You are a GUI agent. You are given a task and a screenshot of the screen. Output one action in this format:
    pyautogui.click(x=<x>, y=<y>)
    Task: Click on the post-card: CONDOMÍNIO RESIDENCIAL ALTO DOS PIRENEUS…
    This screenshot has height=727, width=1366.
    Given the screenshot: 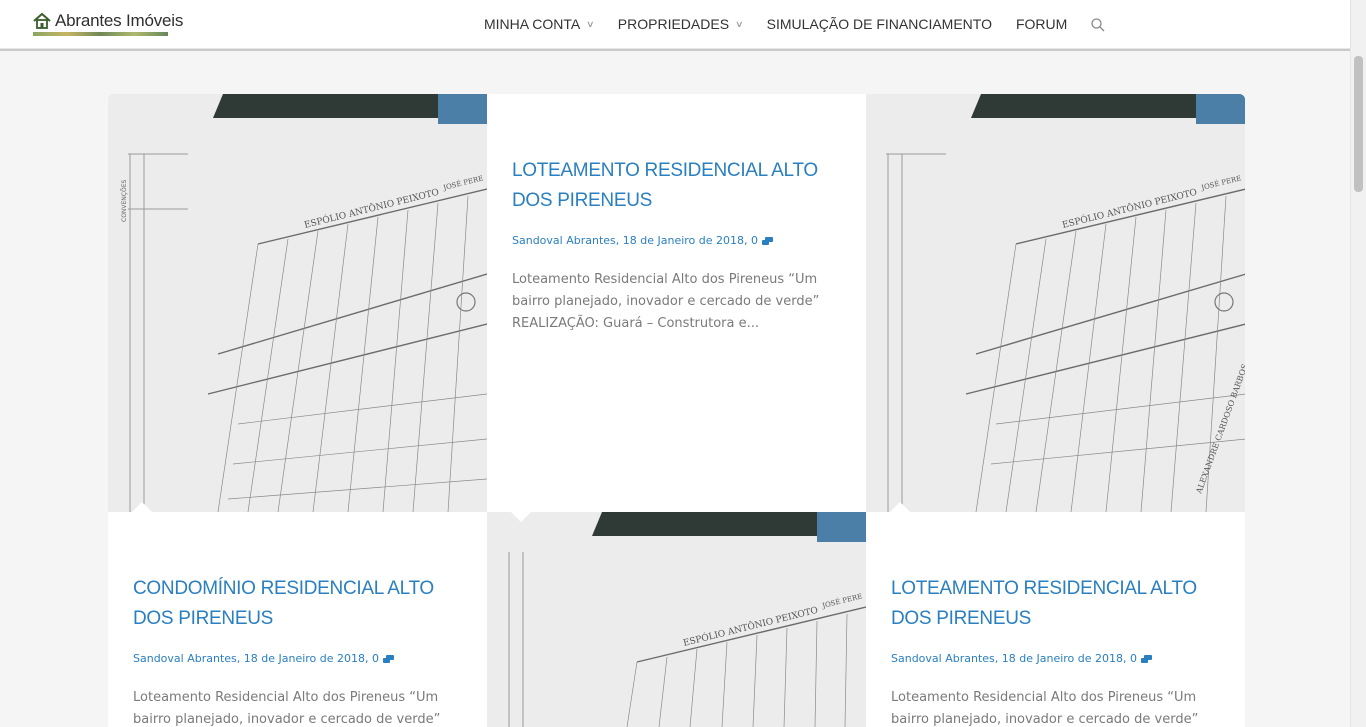 What is the action you would take?
    pyautogui.click(x=297, y=619)
    